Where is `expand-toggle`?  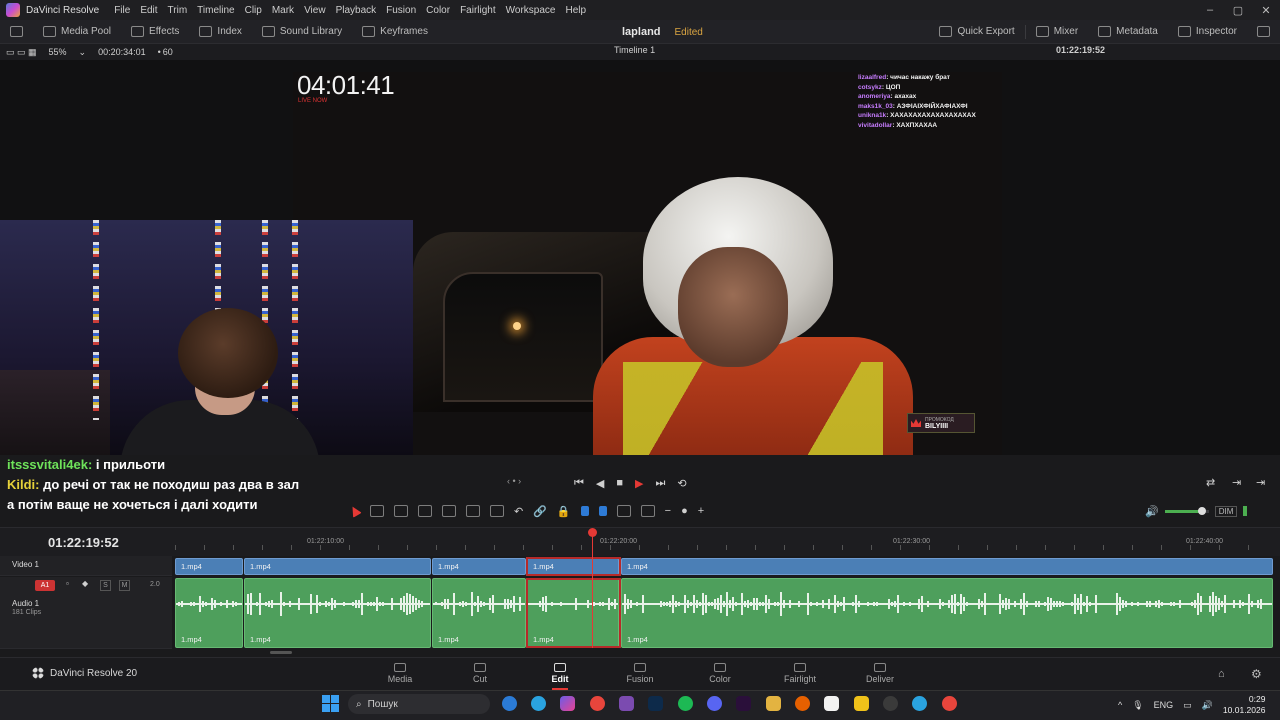
expand-toggle is located at coordinates (1263, 32).